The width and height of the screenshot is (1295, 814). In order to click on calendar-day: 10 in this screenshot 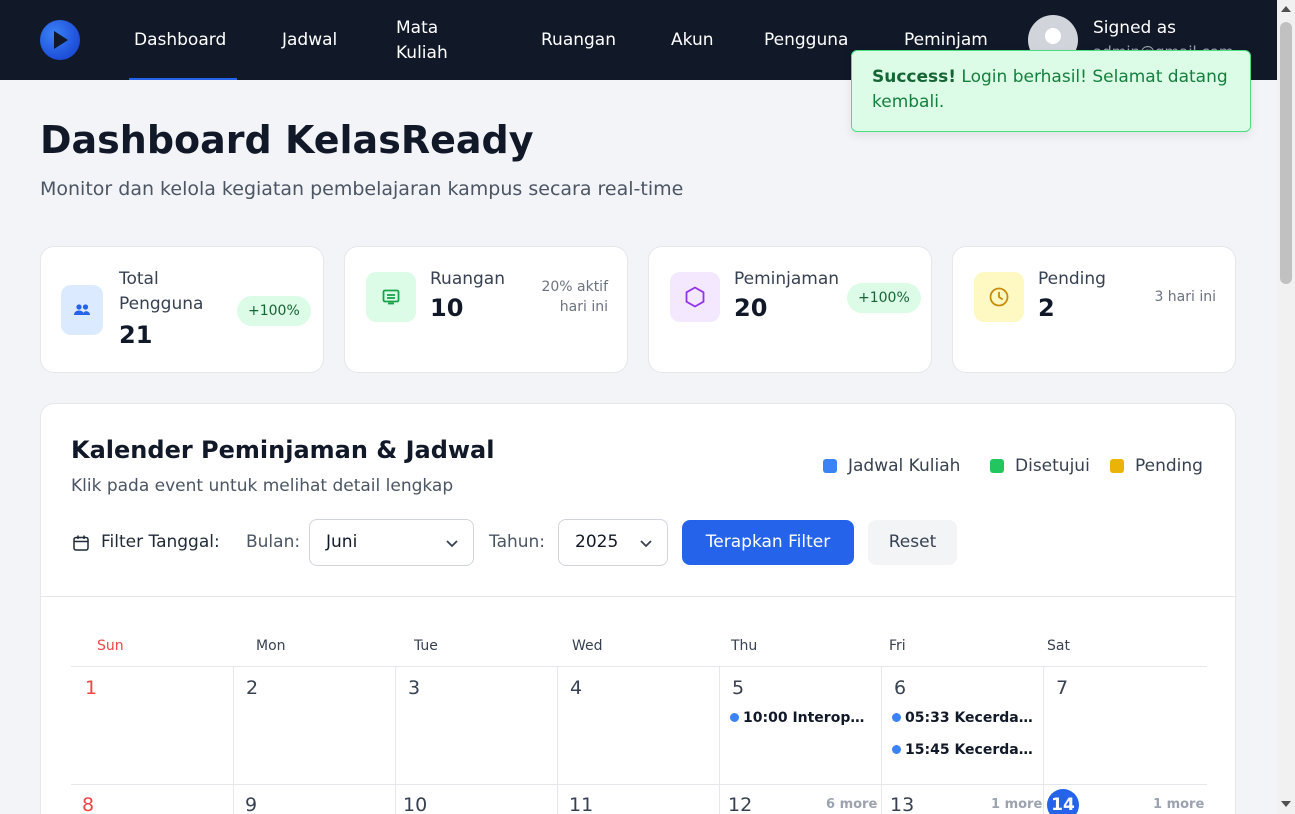, I will do `click(415, 804)`.